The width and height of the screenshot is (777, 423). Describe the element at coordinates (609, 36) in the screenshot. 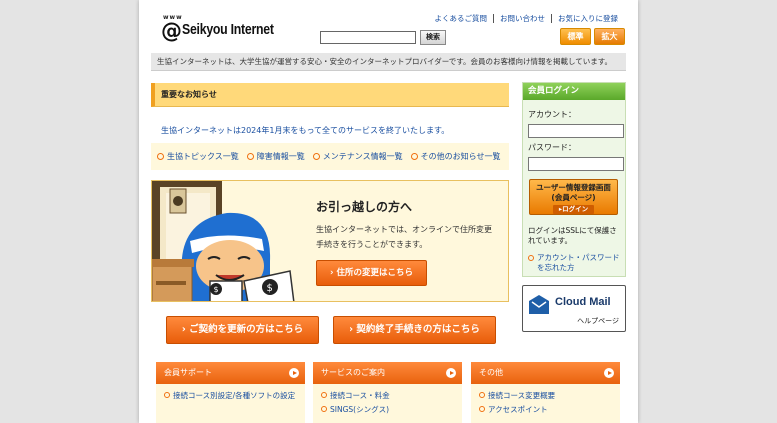

I see `font-size-large-button: 拡大` at that location.